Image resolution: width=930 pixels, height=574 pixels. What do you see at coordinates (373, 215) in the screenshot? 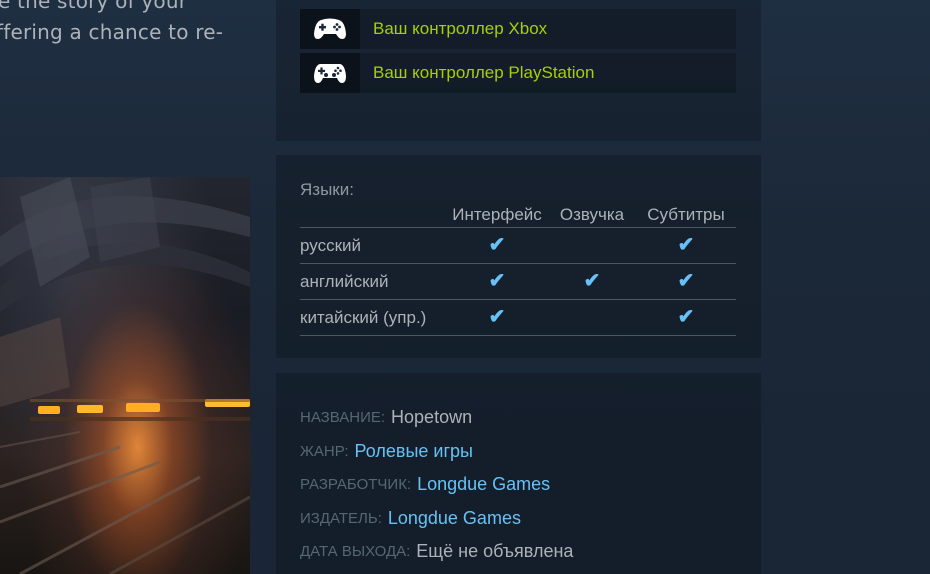
I see `languages-header-empty` at bounding box center [373, 215].